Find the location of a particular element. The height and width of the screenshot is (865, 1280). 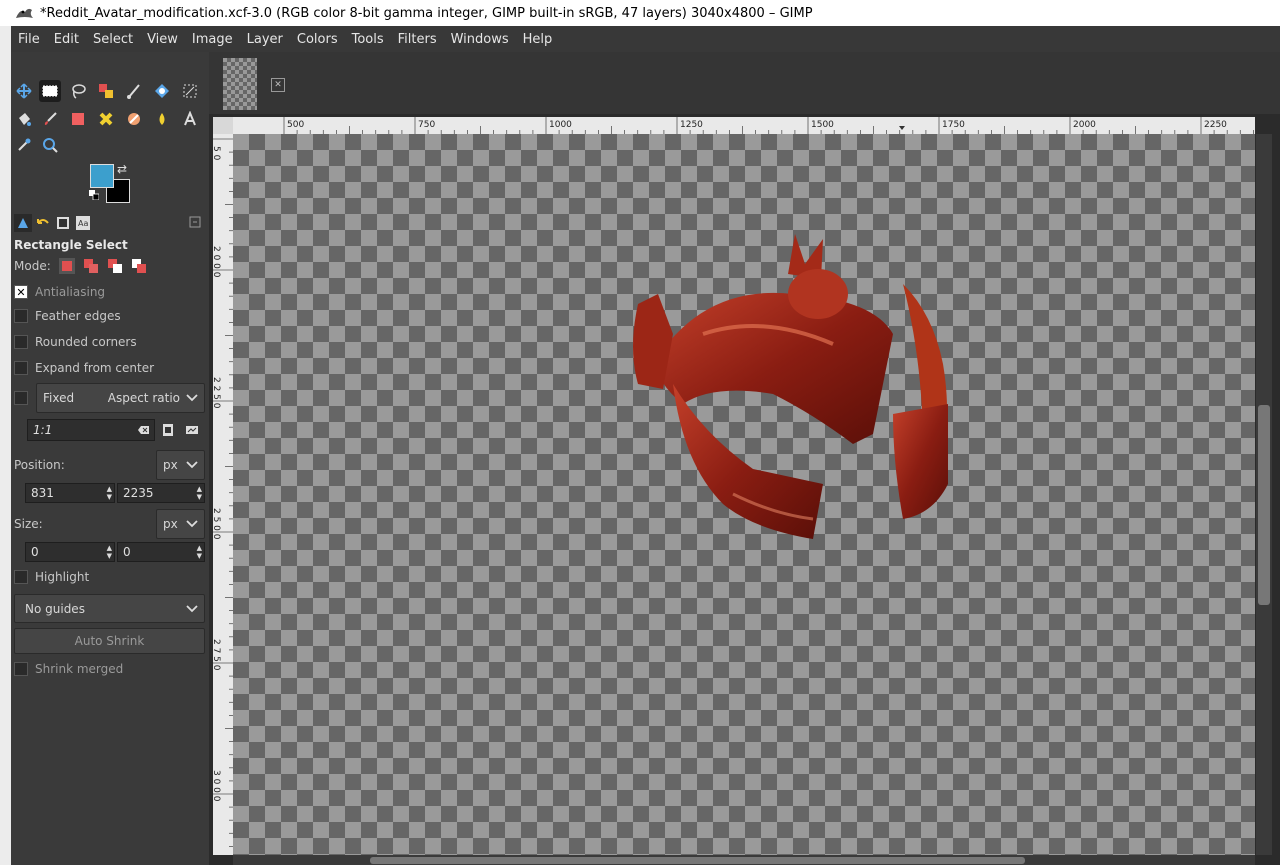

position-unit: px is located at coordinates (170, 465).